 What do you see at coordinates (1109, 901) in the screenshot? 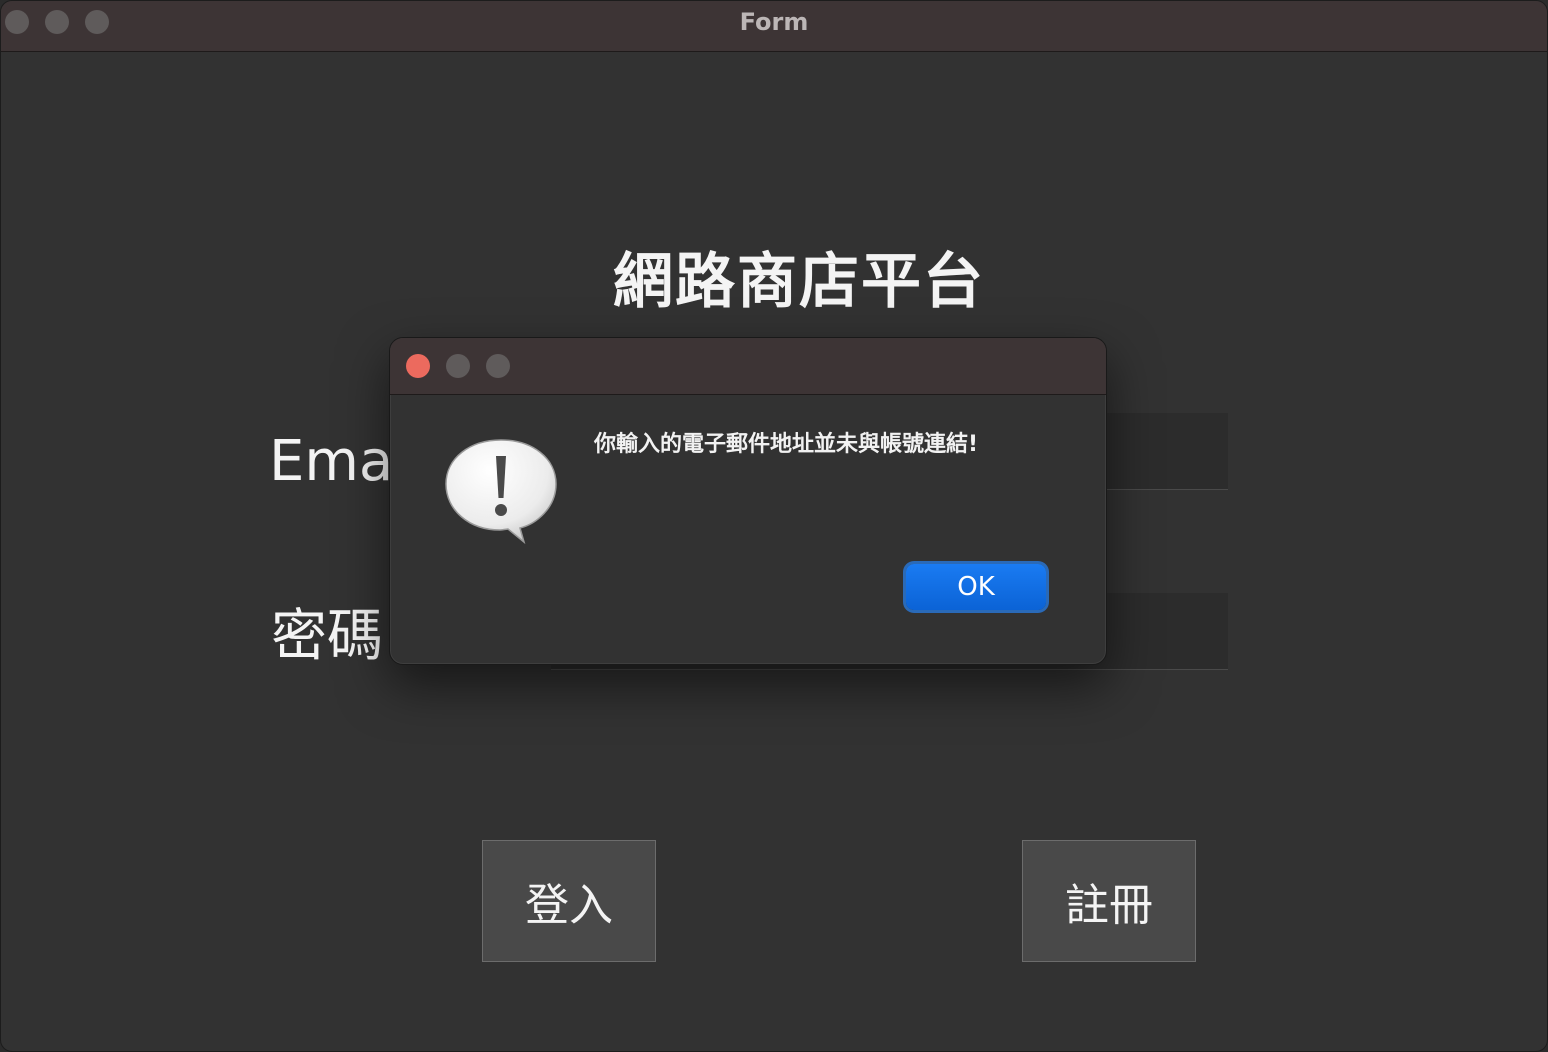
I see `register-button: 註冊` at bounding box center [1109, 901].